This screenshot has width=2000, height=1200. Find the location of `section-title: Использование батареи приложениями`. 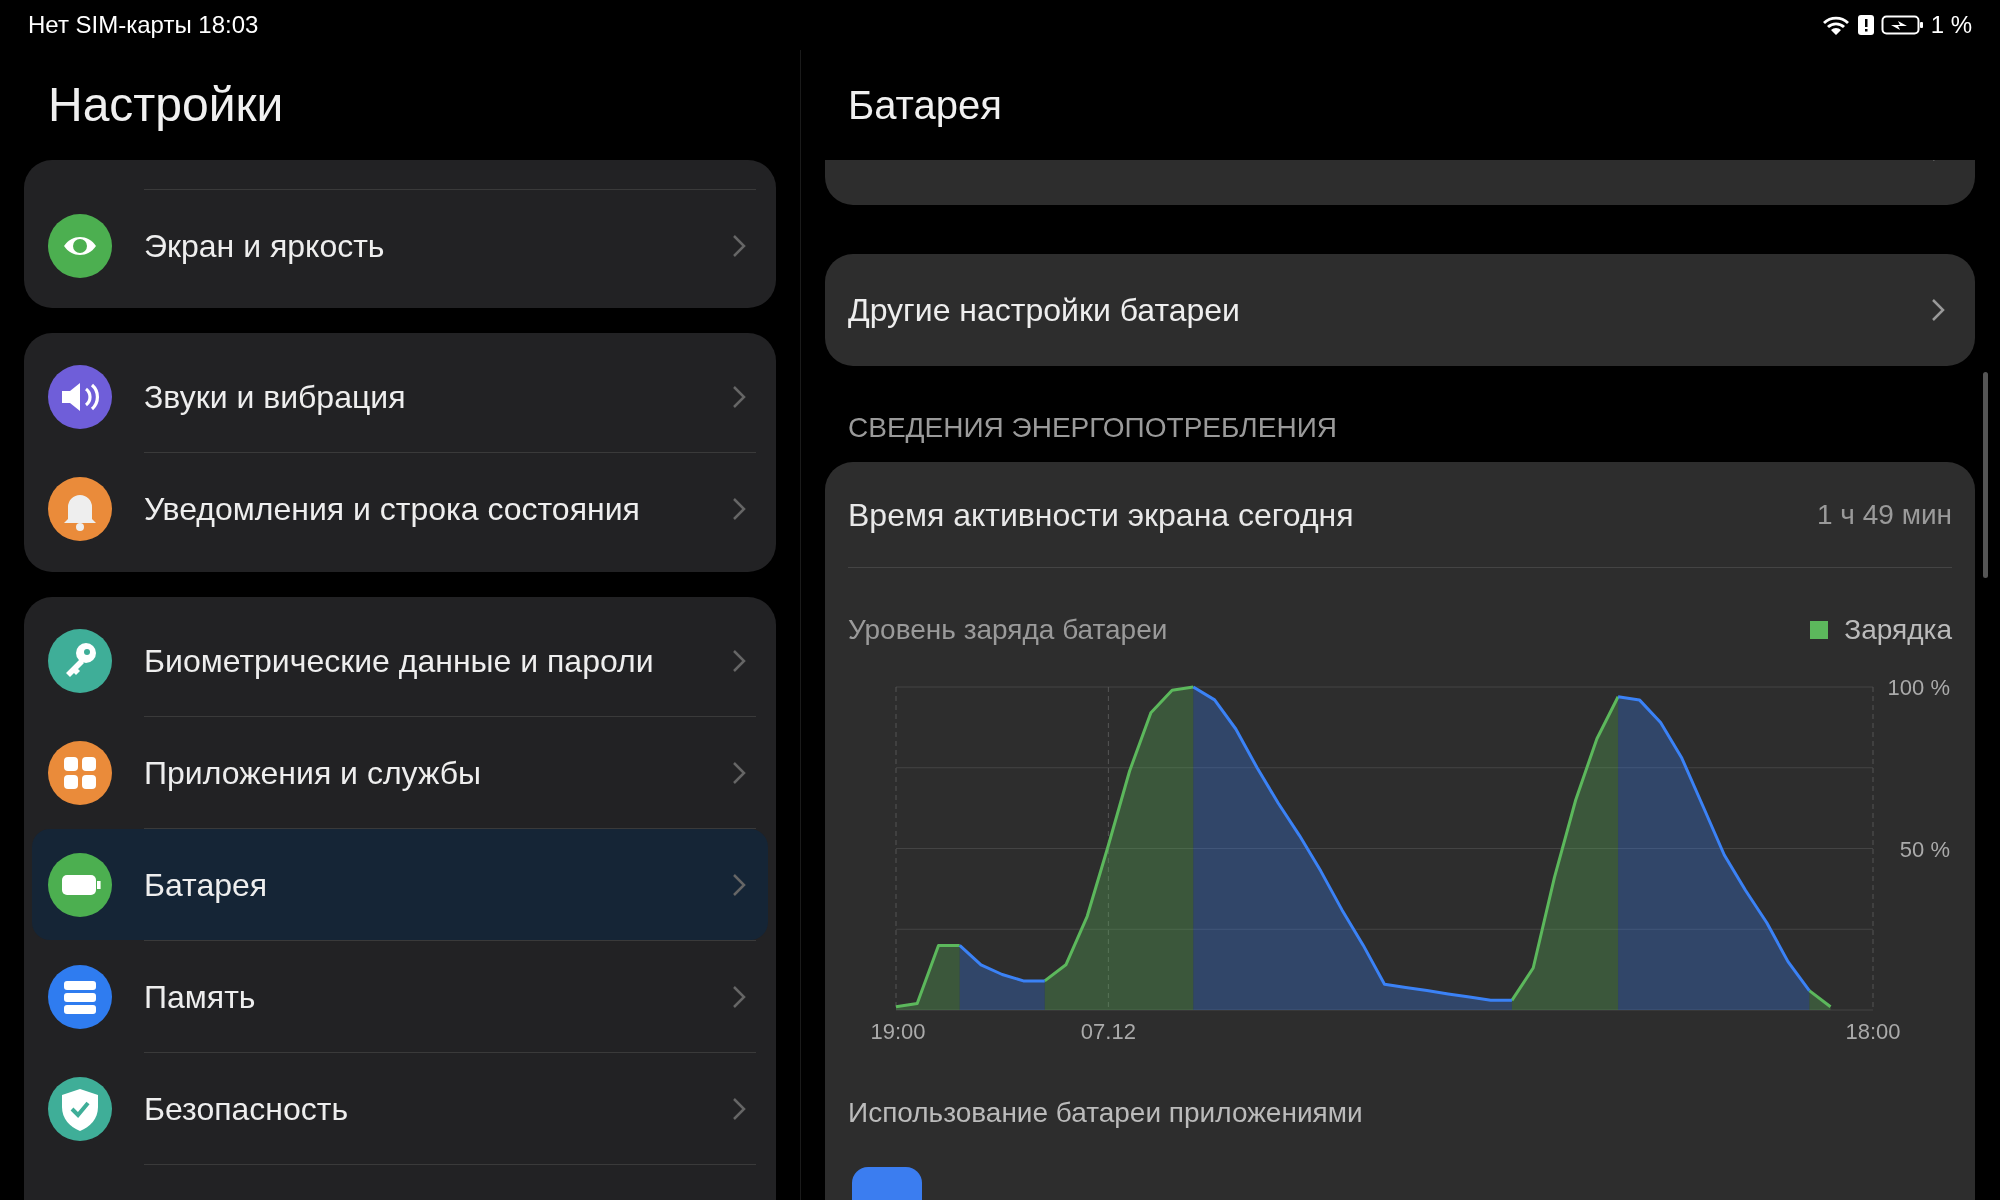

section-title: Использование батареи приложениями is located at coordinates (1105, 1113).